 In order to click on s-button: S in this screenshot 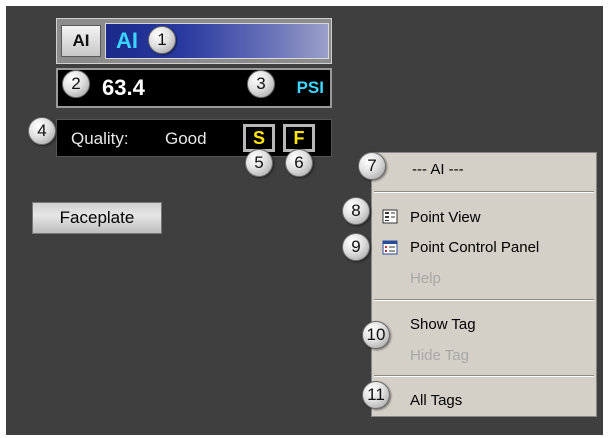, I will do `click(259, 138)`.